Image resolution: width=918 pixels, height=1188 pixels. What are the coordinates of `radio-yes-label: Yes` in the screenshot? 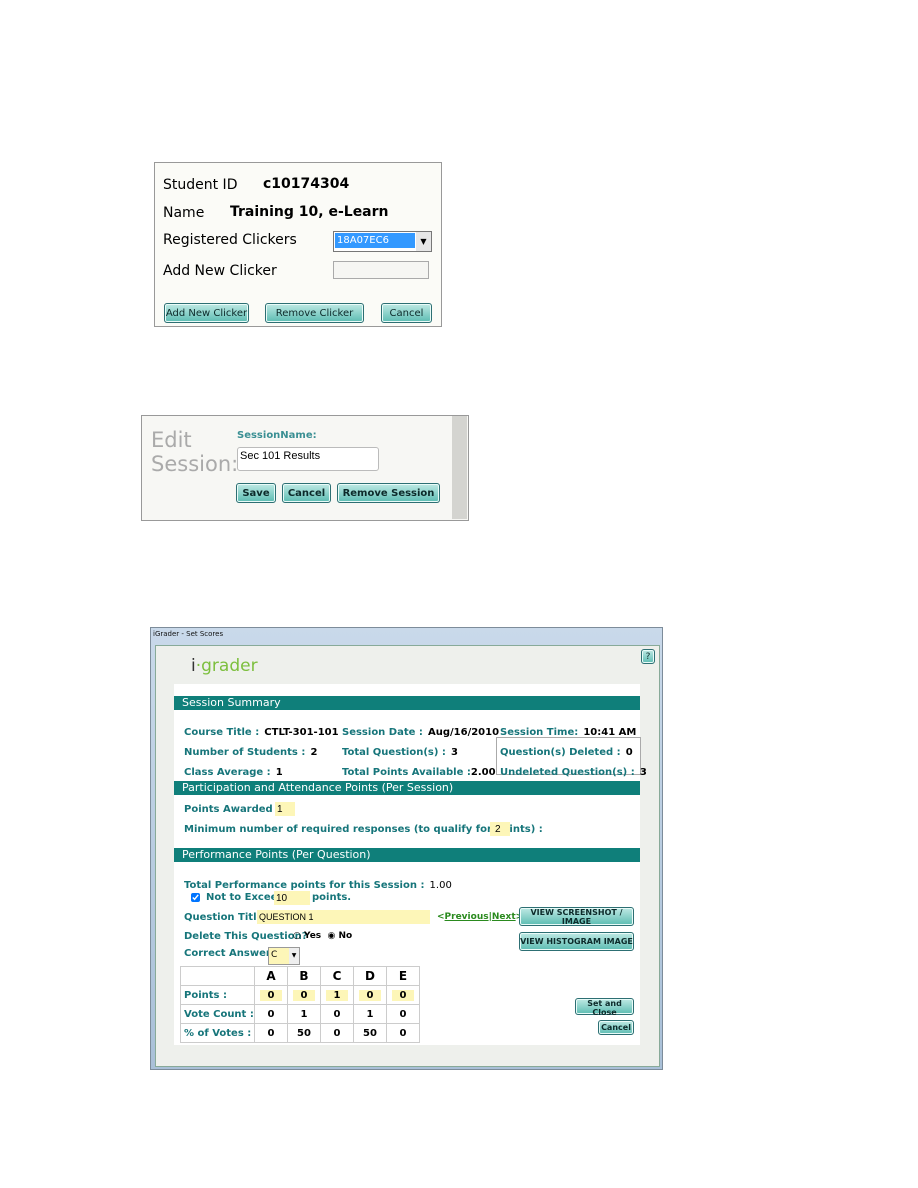 It's located at (313, 936).